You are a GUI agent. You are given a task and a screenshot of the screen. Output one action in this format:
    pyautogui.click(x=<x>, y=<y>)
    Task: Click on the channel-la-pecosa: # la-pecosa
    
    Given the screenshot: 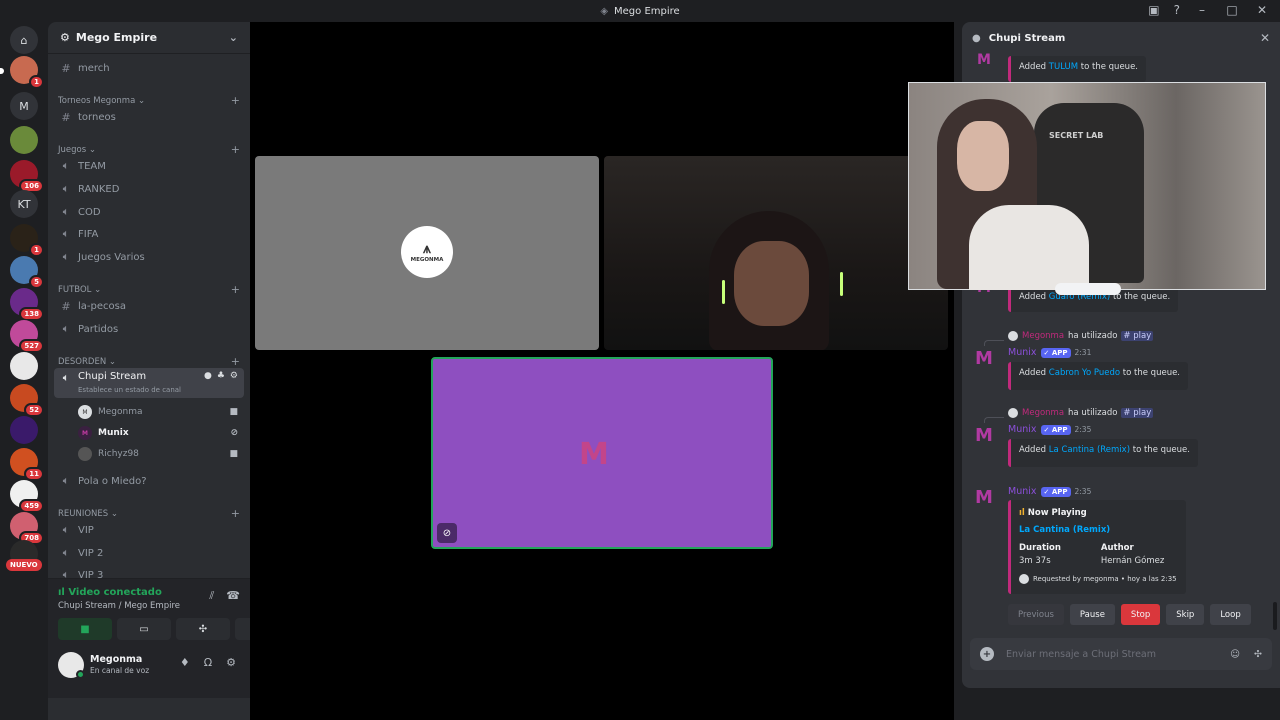 What is the action you would take?
    pyautogui.click(x=149, y=306)
    